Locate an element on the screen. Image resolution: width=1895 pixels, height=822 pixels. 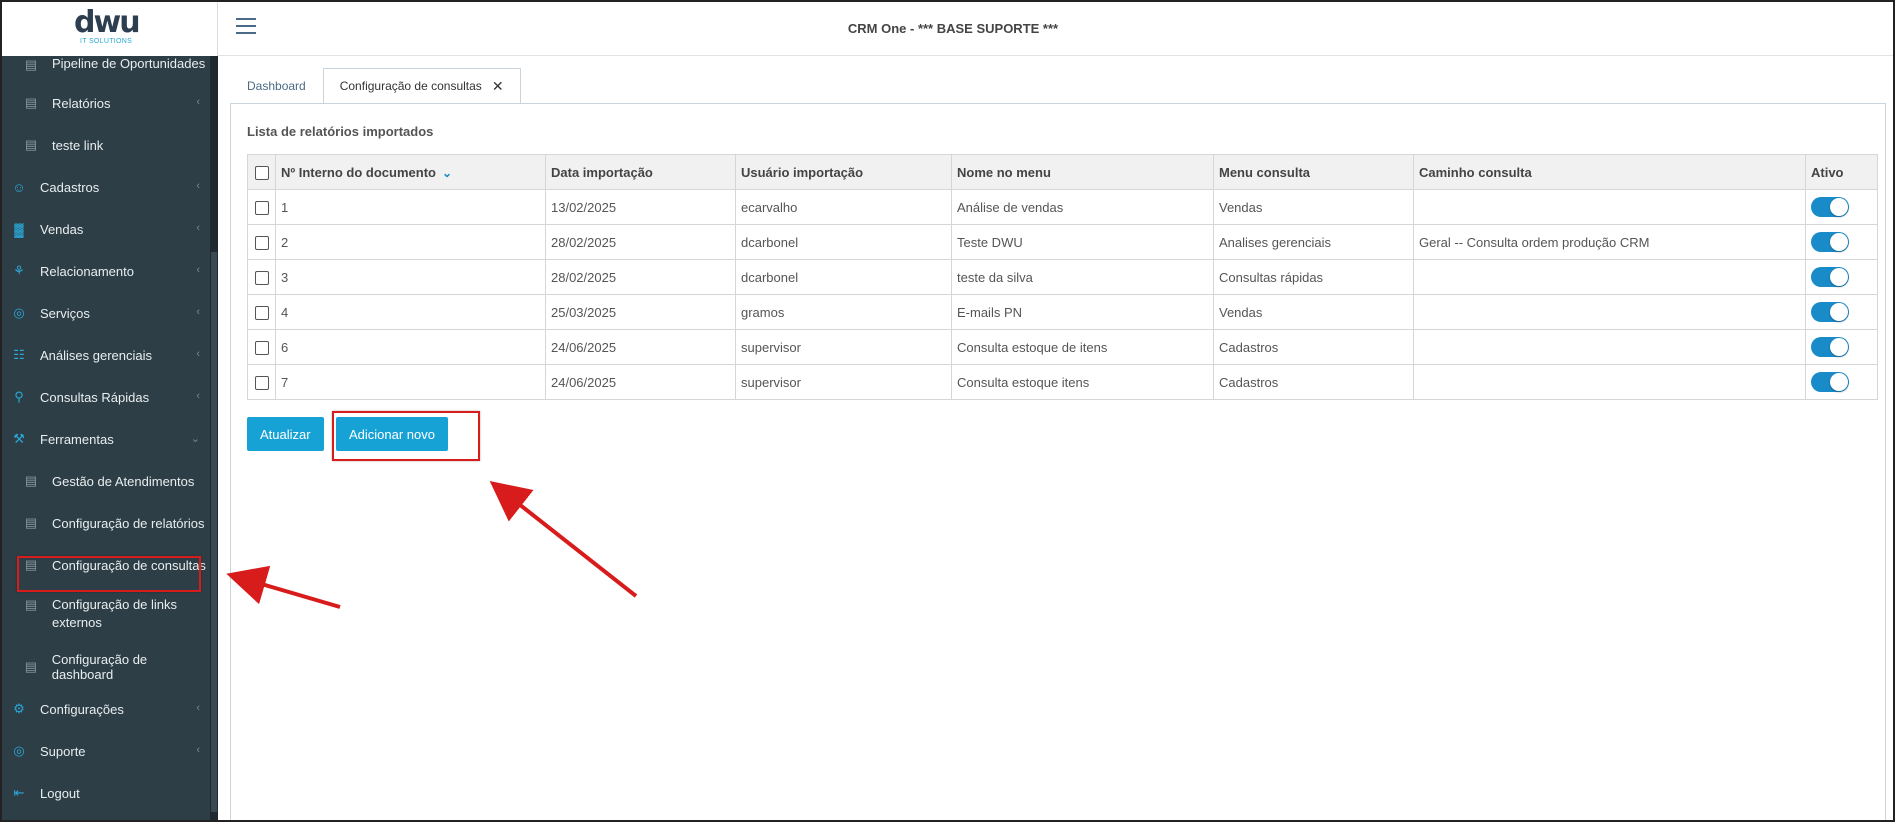
cell-date: 24/06/2025 is located at coordinates (640, 347).